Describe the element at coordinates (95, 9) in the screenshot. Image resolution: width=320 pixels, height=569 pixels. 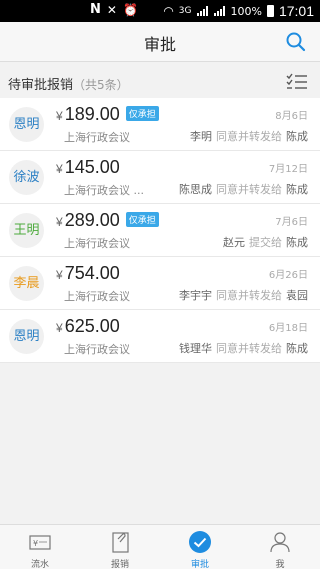
I see `n-icon: N` at that location.